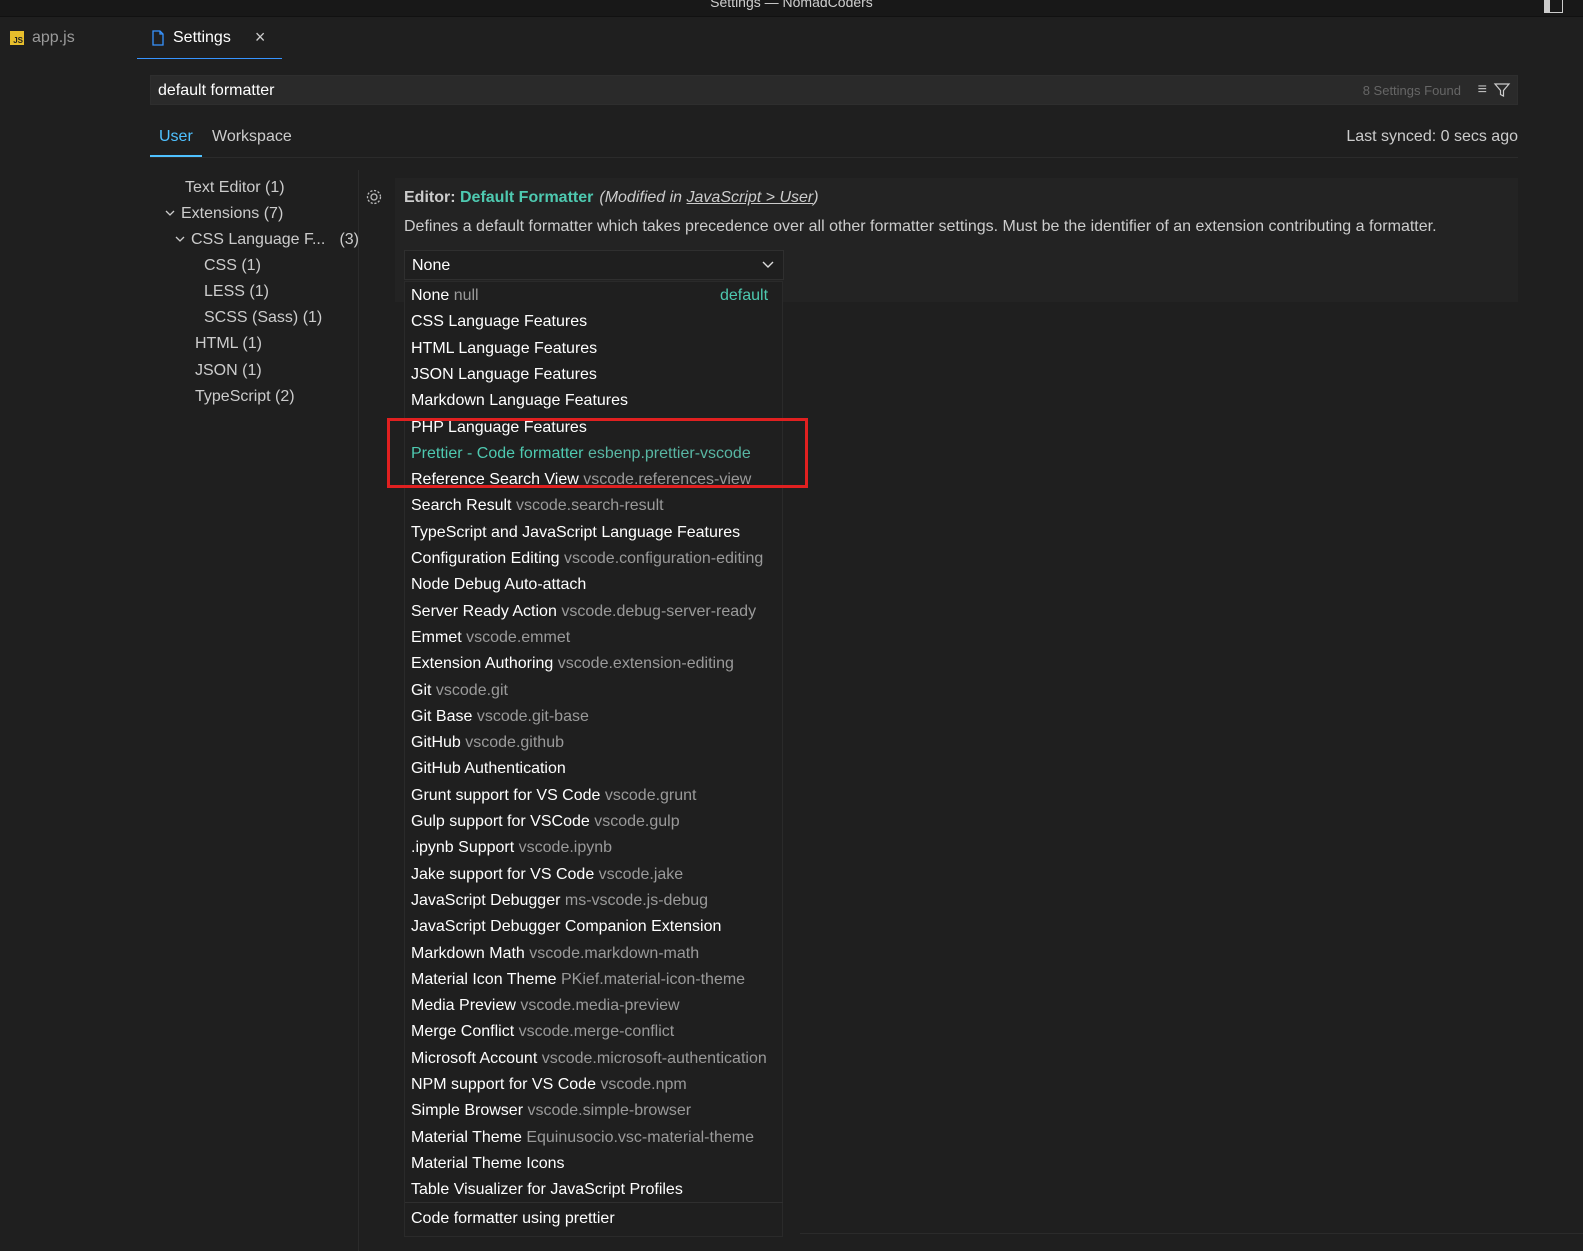 This screenshot has height=1251, width=1583. I want to click on title-bar: Settings — NomadCoders, so click(791, 8).